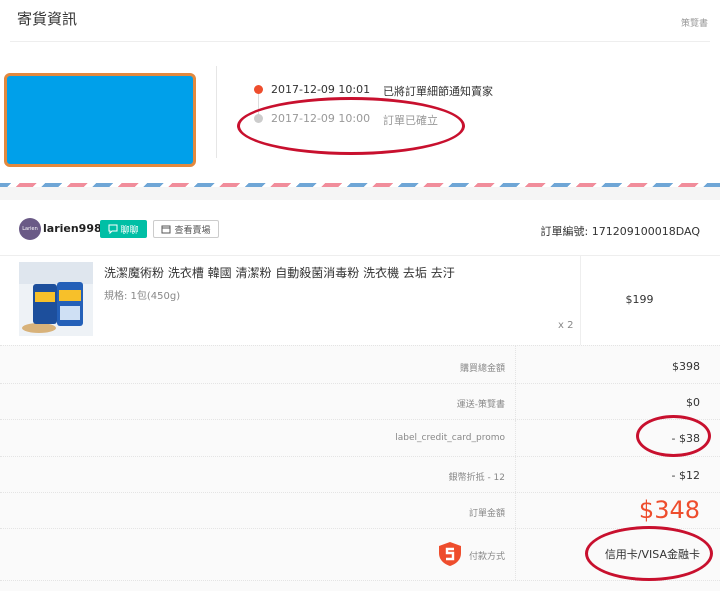 This screenshot has width=720, height=591. What do you see at coordinates (360, 510) in the screenshot?
I see `summary-row-order-total: 訂單金額 $348` at bounding box center [360, 510].